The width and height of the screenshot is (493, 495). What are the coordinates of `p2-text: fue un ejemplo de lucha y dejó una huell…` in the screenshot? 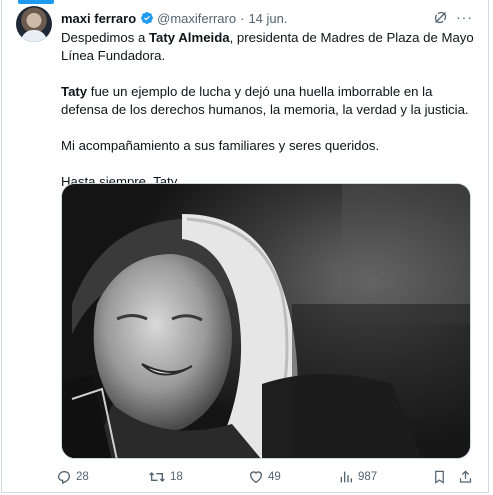 It's located at (265, 100).